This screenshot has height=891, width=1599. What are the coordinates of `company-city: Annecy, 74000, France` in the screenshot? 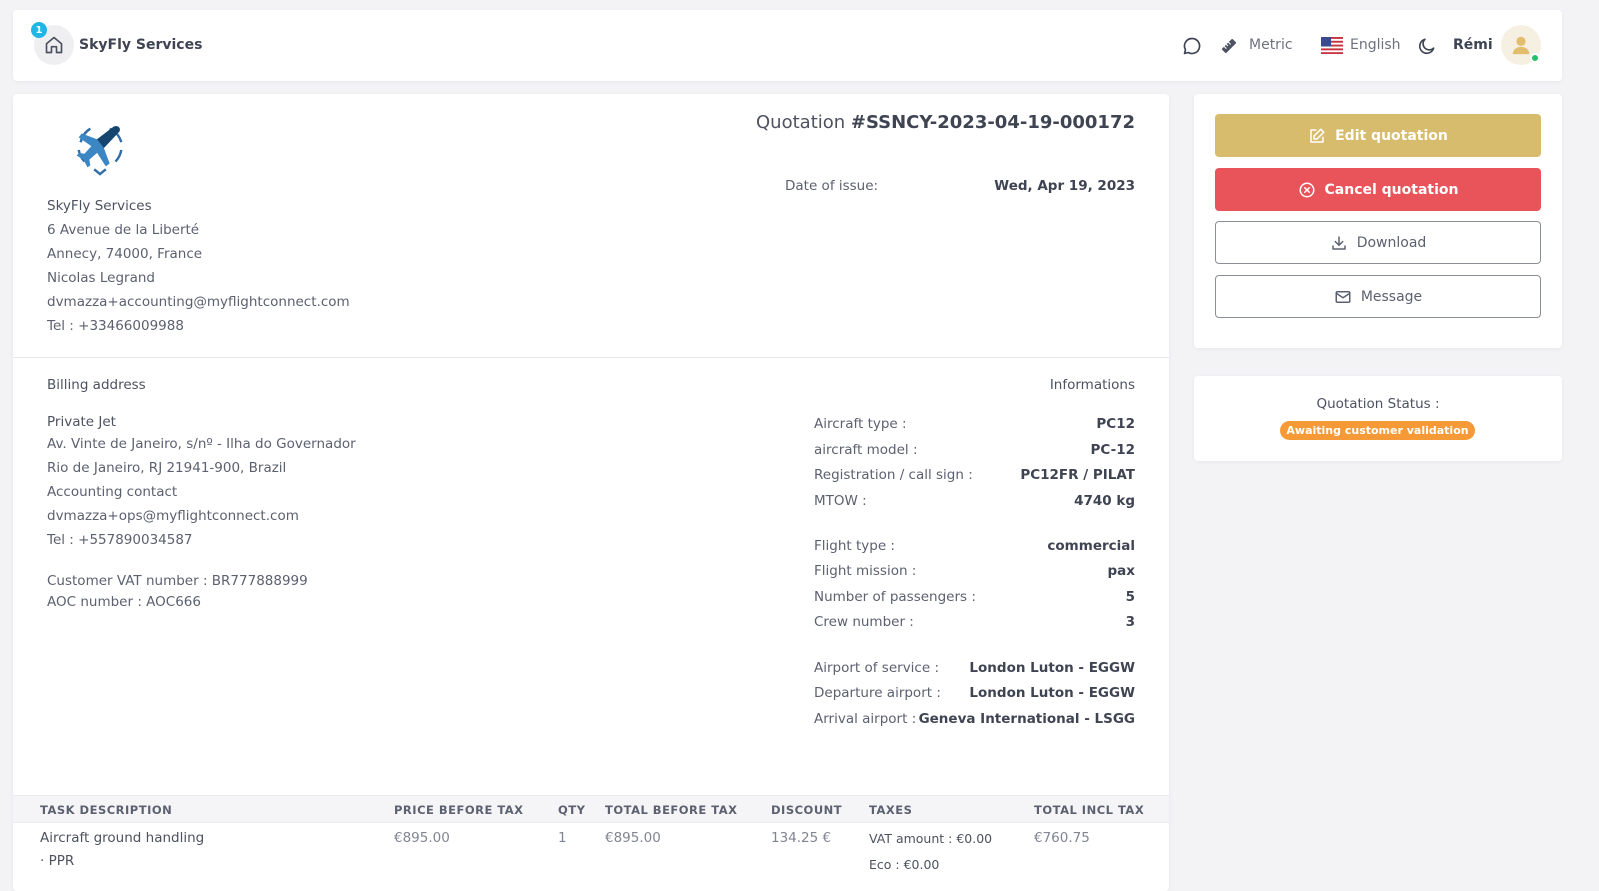 It's located at (125, 254).